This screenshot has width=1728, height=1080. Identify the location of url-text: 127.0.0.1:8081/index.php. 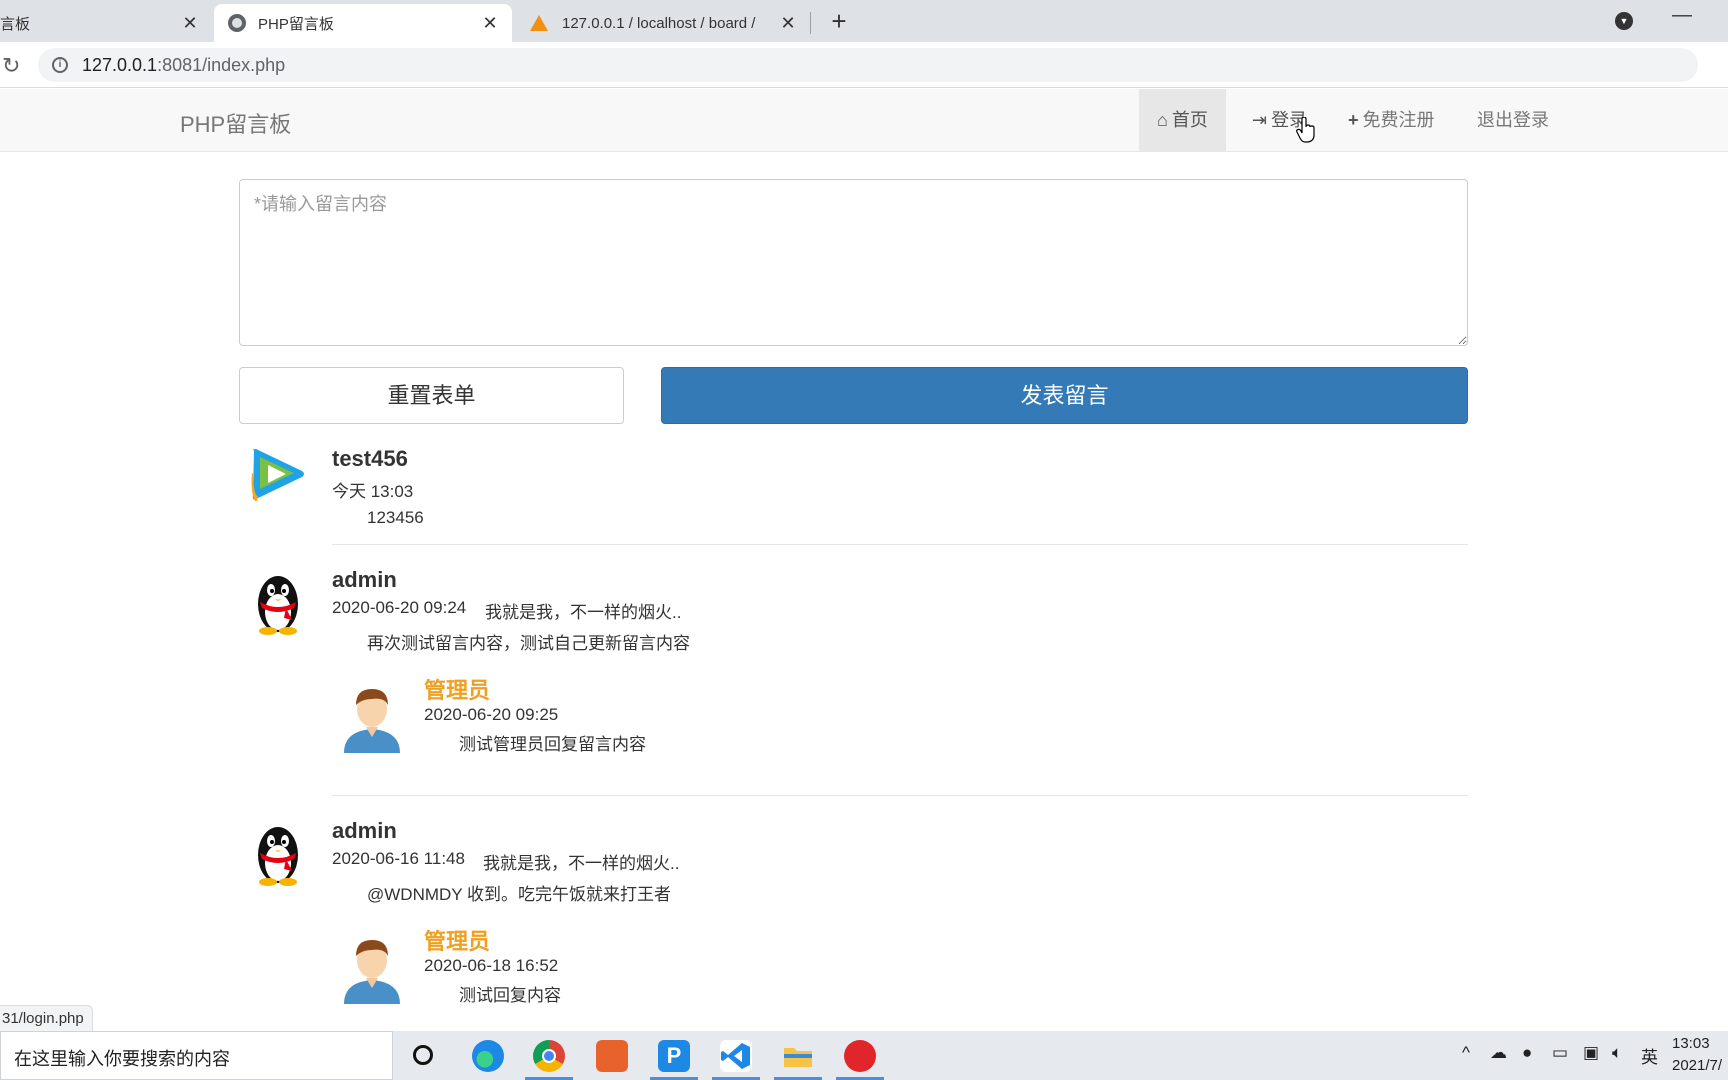
(184, 65).